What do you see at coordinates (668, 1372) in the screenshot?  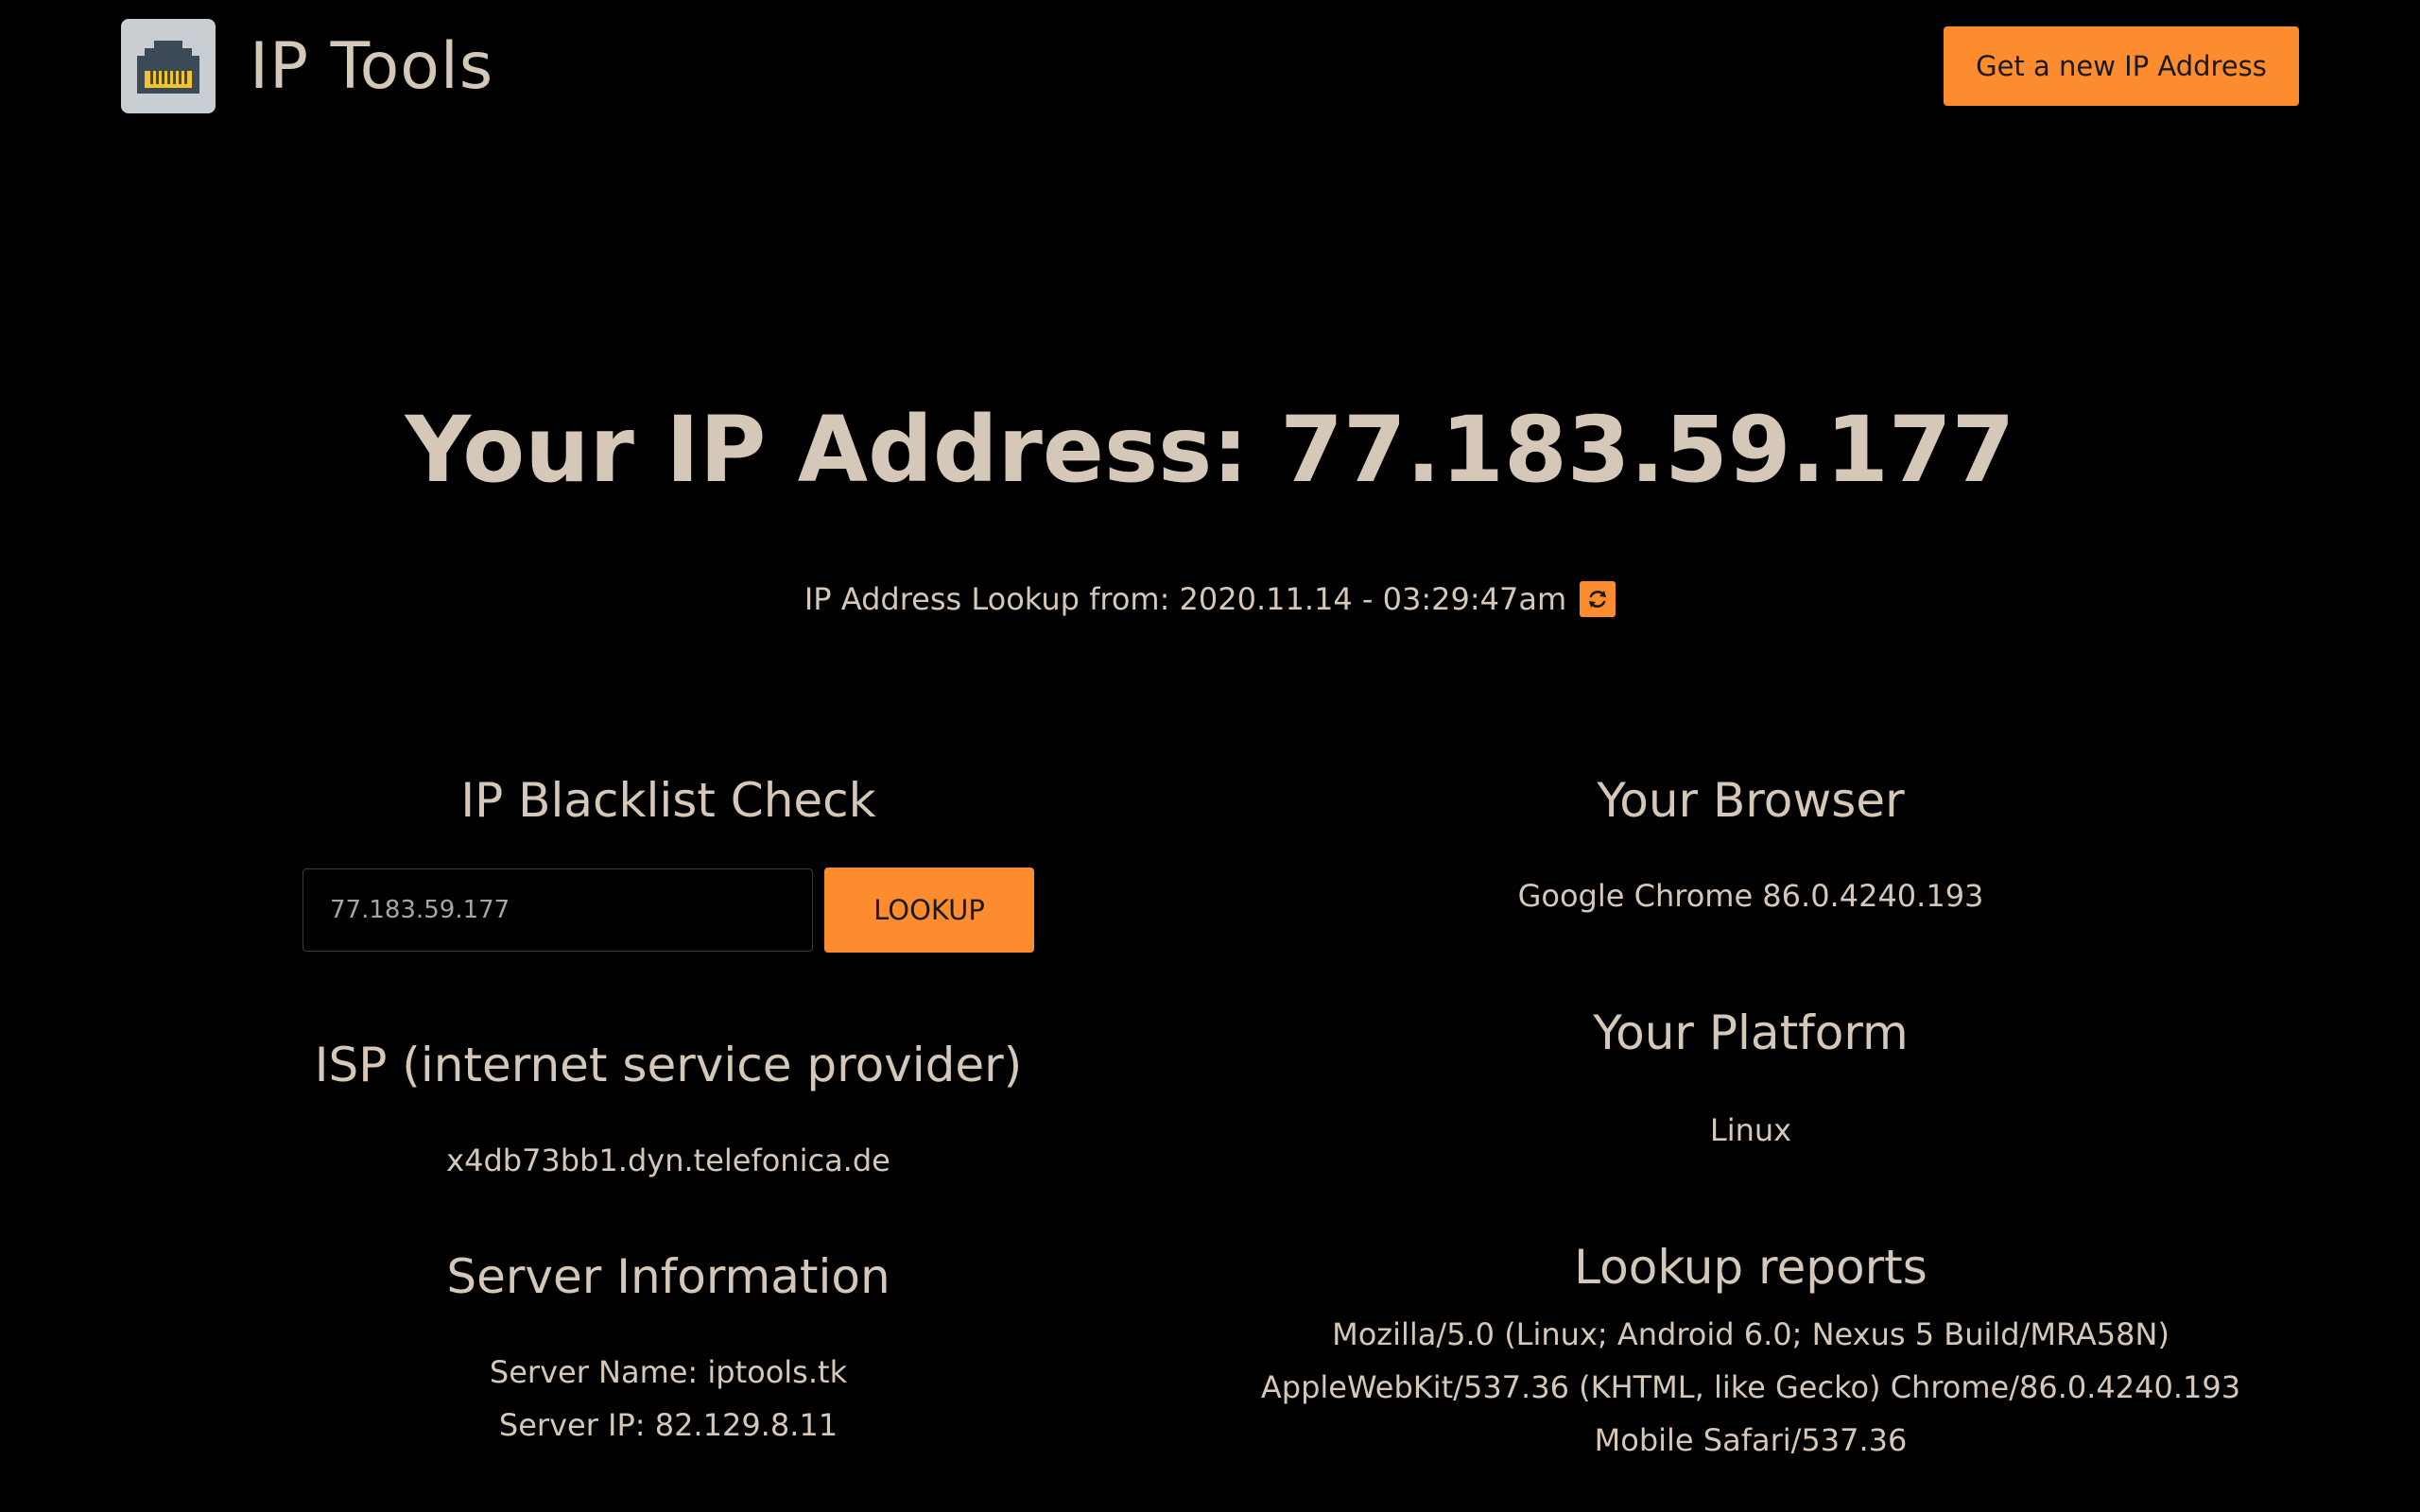 I see `server-name: Server Name: iptools.tk` at bounding box center [668, 1372].